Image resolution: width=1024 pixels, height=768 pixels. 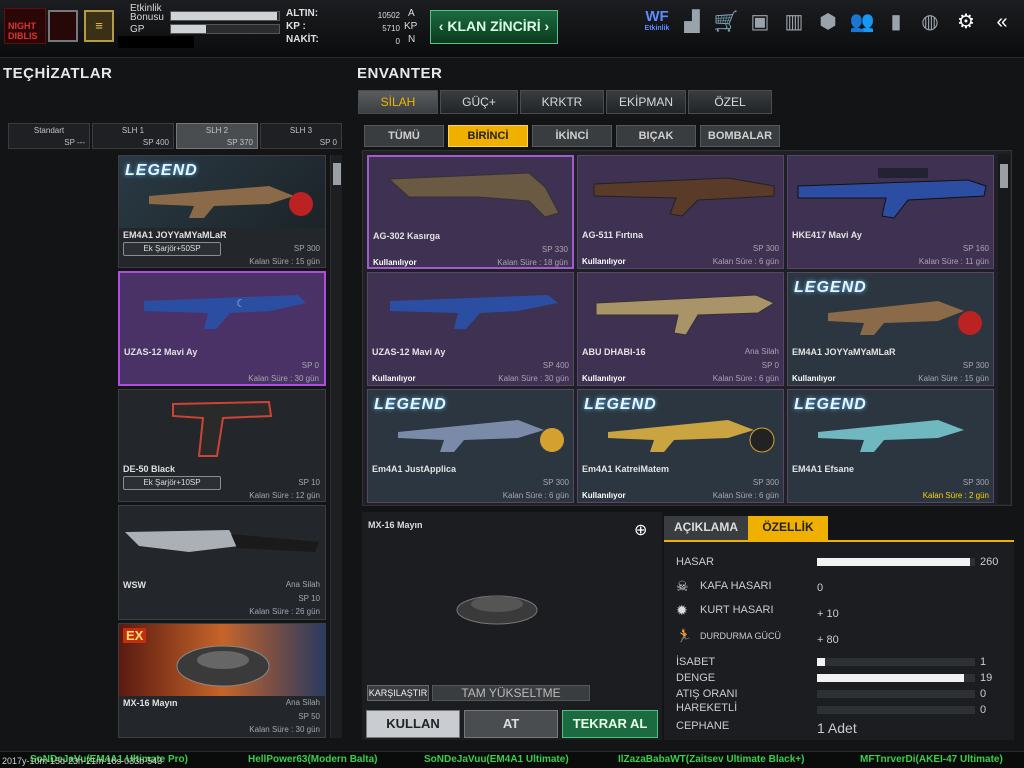 I want to click on tab-special: ÖZEL, so click(x=730, y=102).